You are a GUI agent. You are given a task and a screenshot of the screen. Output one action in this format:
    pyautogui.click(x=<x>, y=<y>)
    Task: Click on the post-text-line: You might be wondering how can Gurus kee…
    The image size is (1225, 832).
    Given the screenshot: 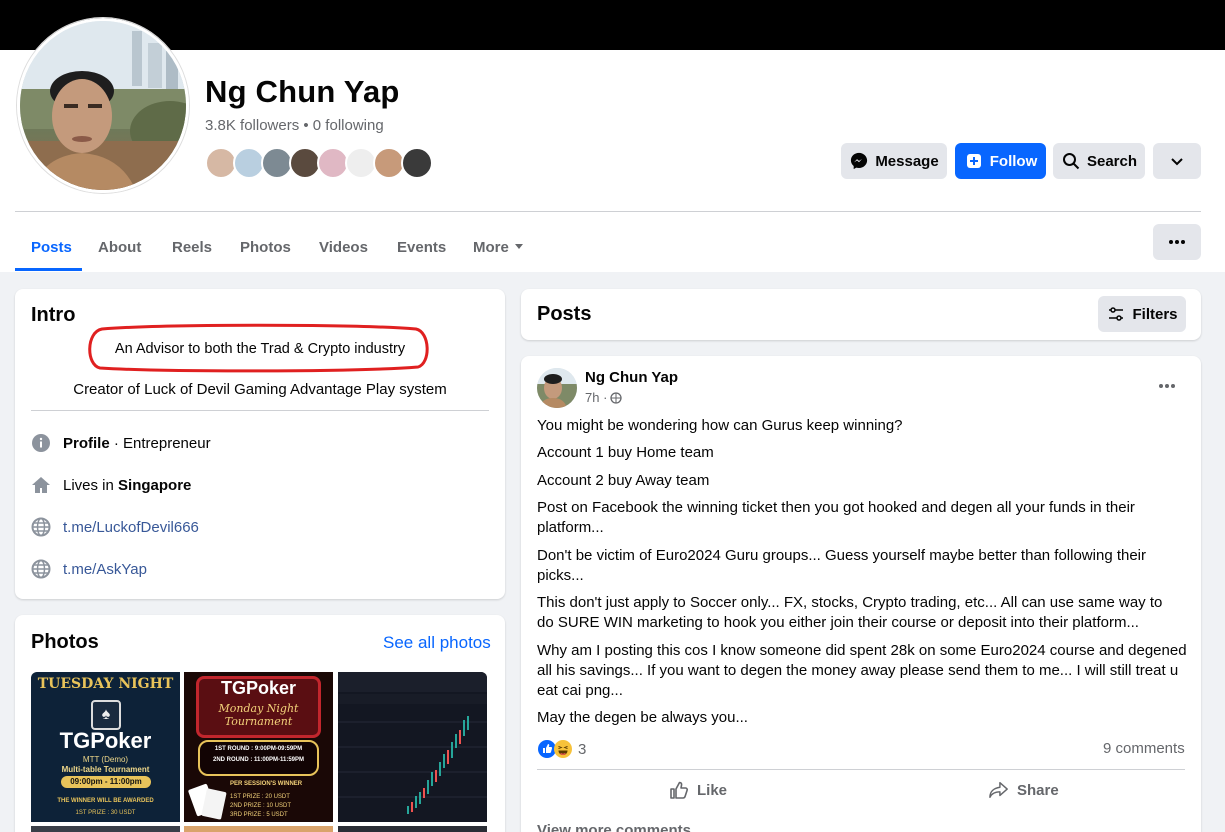 What is the action you would take?
    pyautogui.click(x=720, y=425)
    